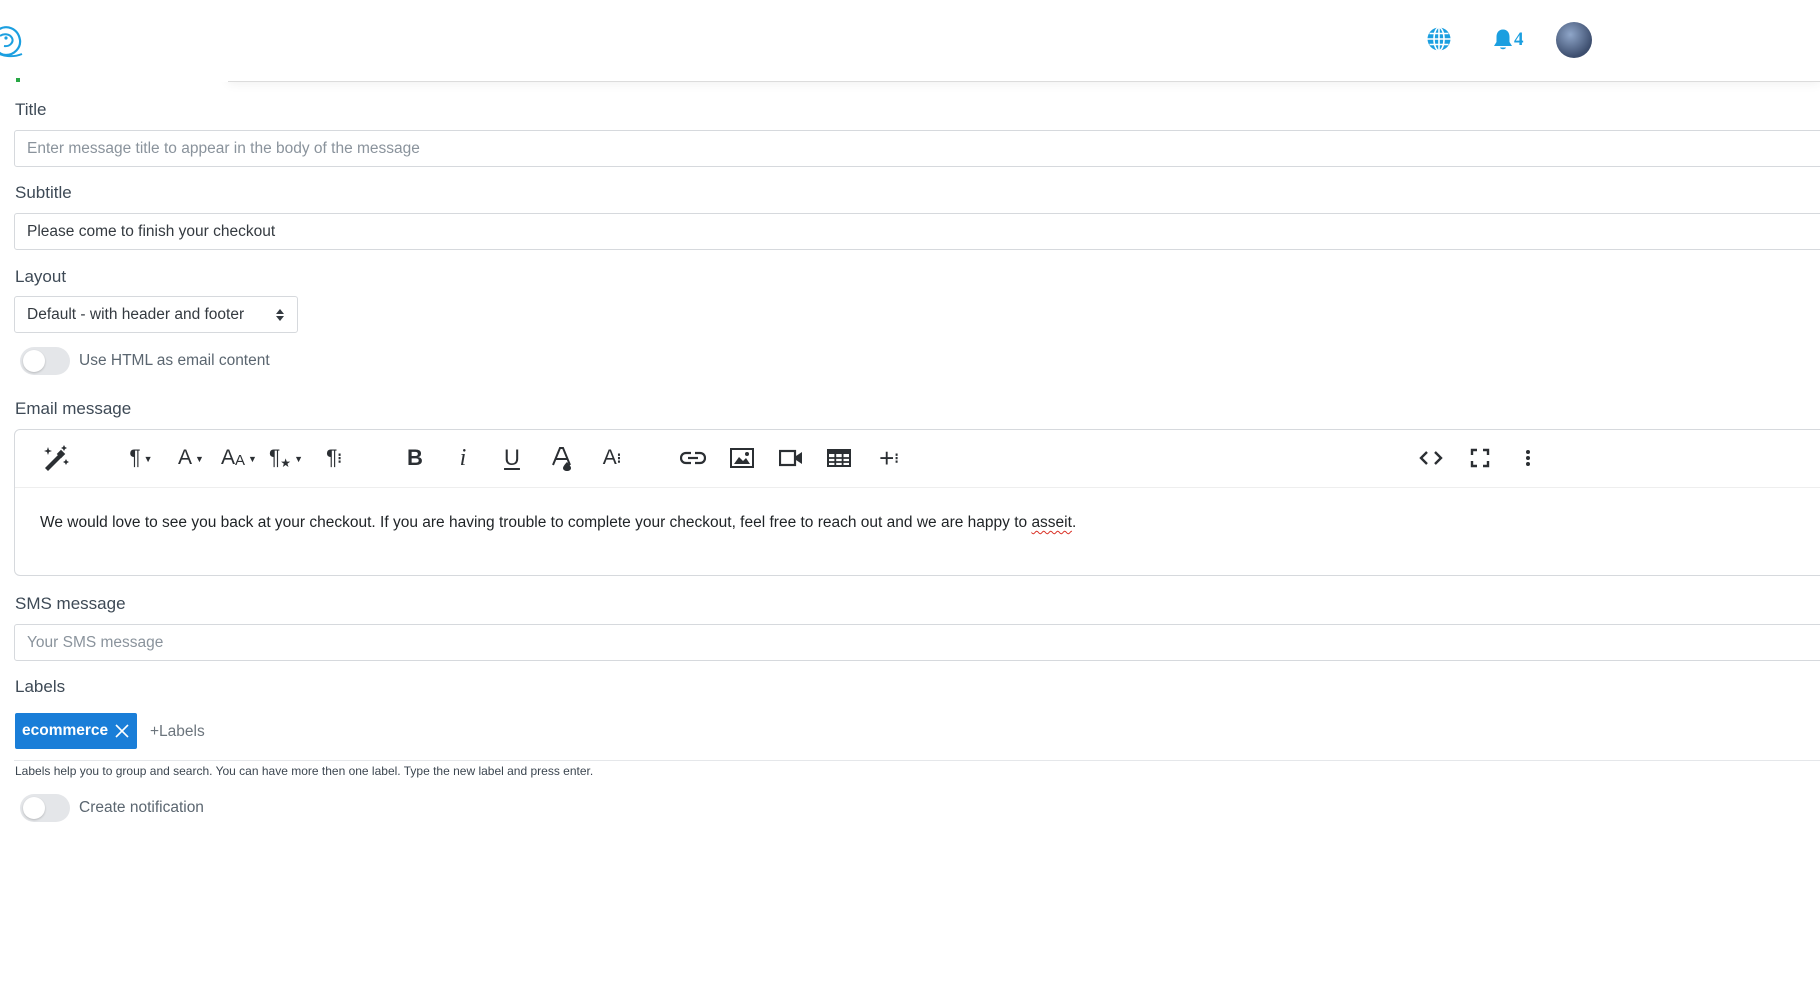 The image size is (1820, 997). Describe the element at coordinates (114, 41) in the screenshot. I see `brand-area` at that location.